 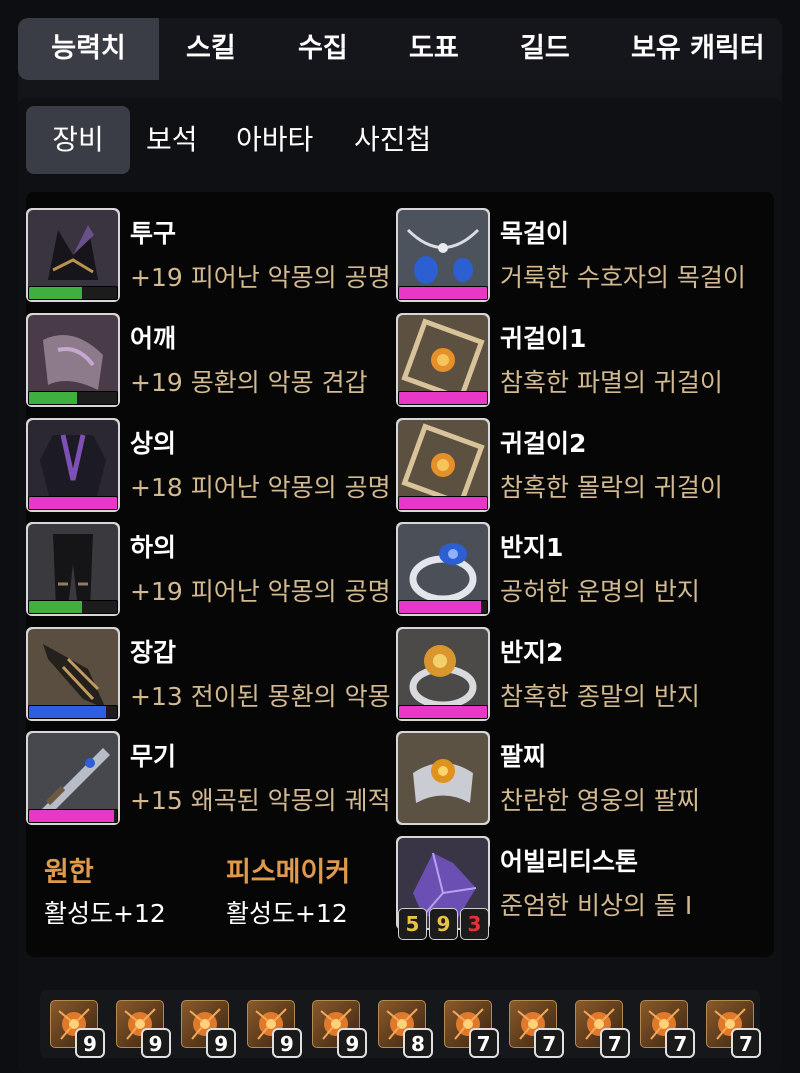 What do you see at coordinates (474, 924) in the screenshot?
I see `stone-penalty-badge: 3` at bounding box center [474, 924].